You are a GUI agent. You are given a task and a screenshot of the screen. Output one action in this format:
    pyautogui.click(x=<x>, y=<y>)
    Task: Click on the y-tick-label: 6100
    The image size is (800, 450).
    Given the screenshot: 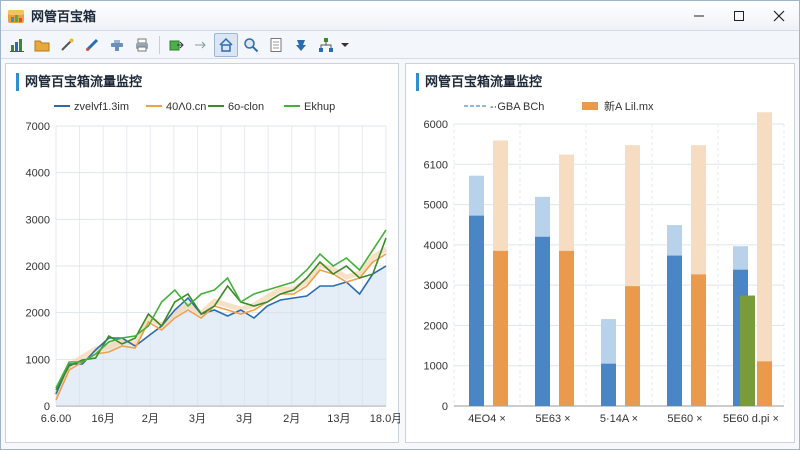 What is the action you would take?
    pyautogui.click(x=436, y=165)
    